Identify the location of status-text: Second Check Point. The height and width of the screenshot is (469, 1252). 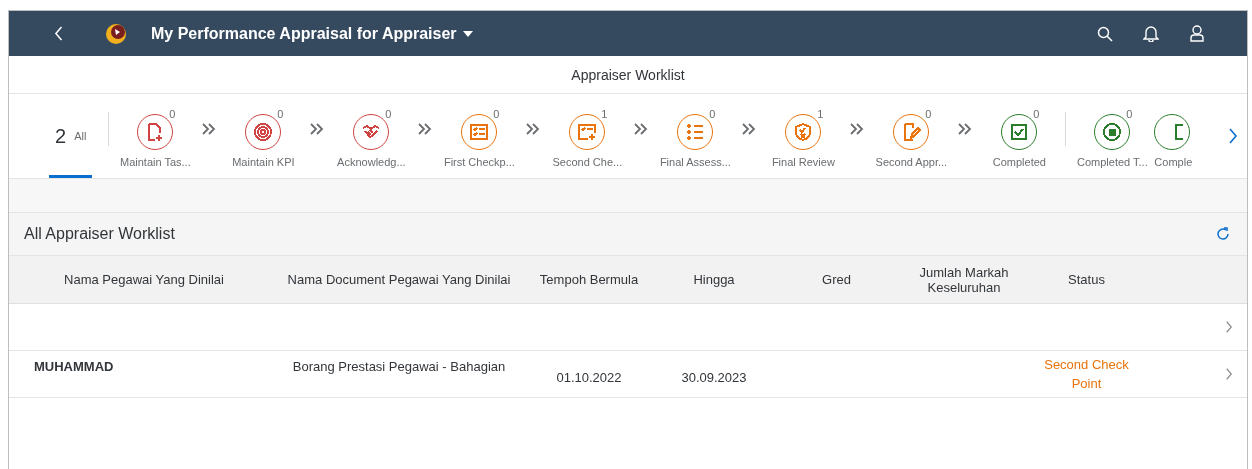
(1086, 374).